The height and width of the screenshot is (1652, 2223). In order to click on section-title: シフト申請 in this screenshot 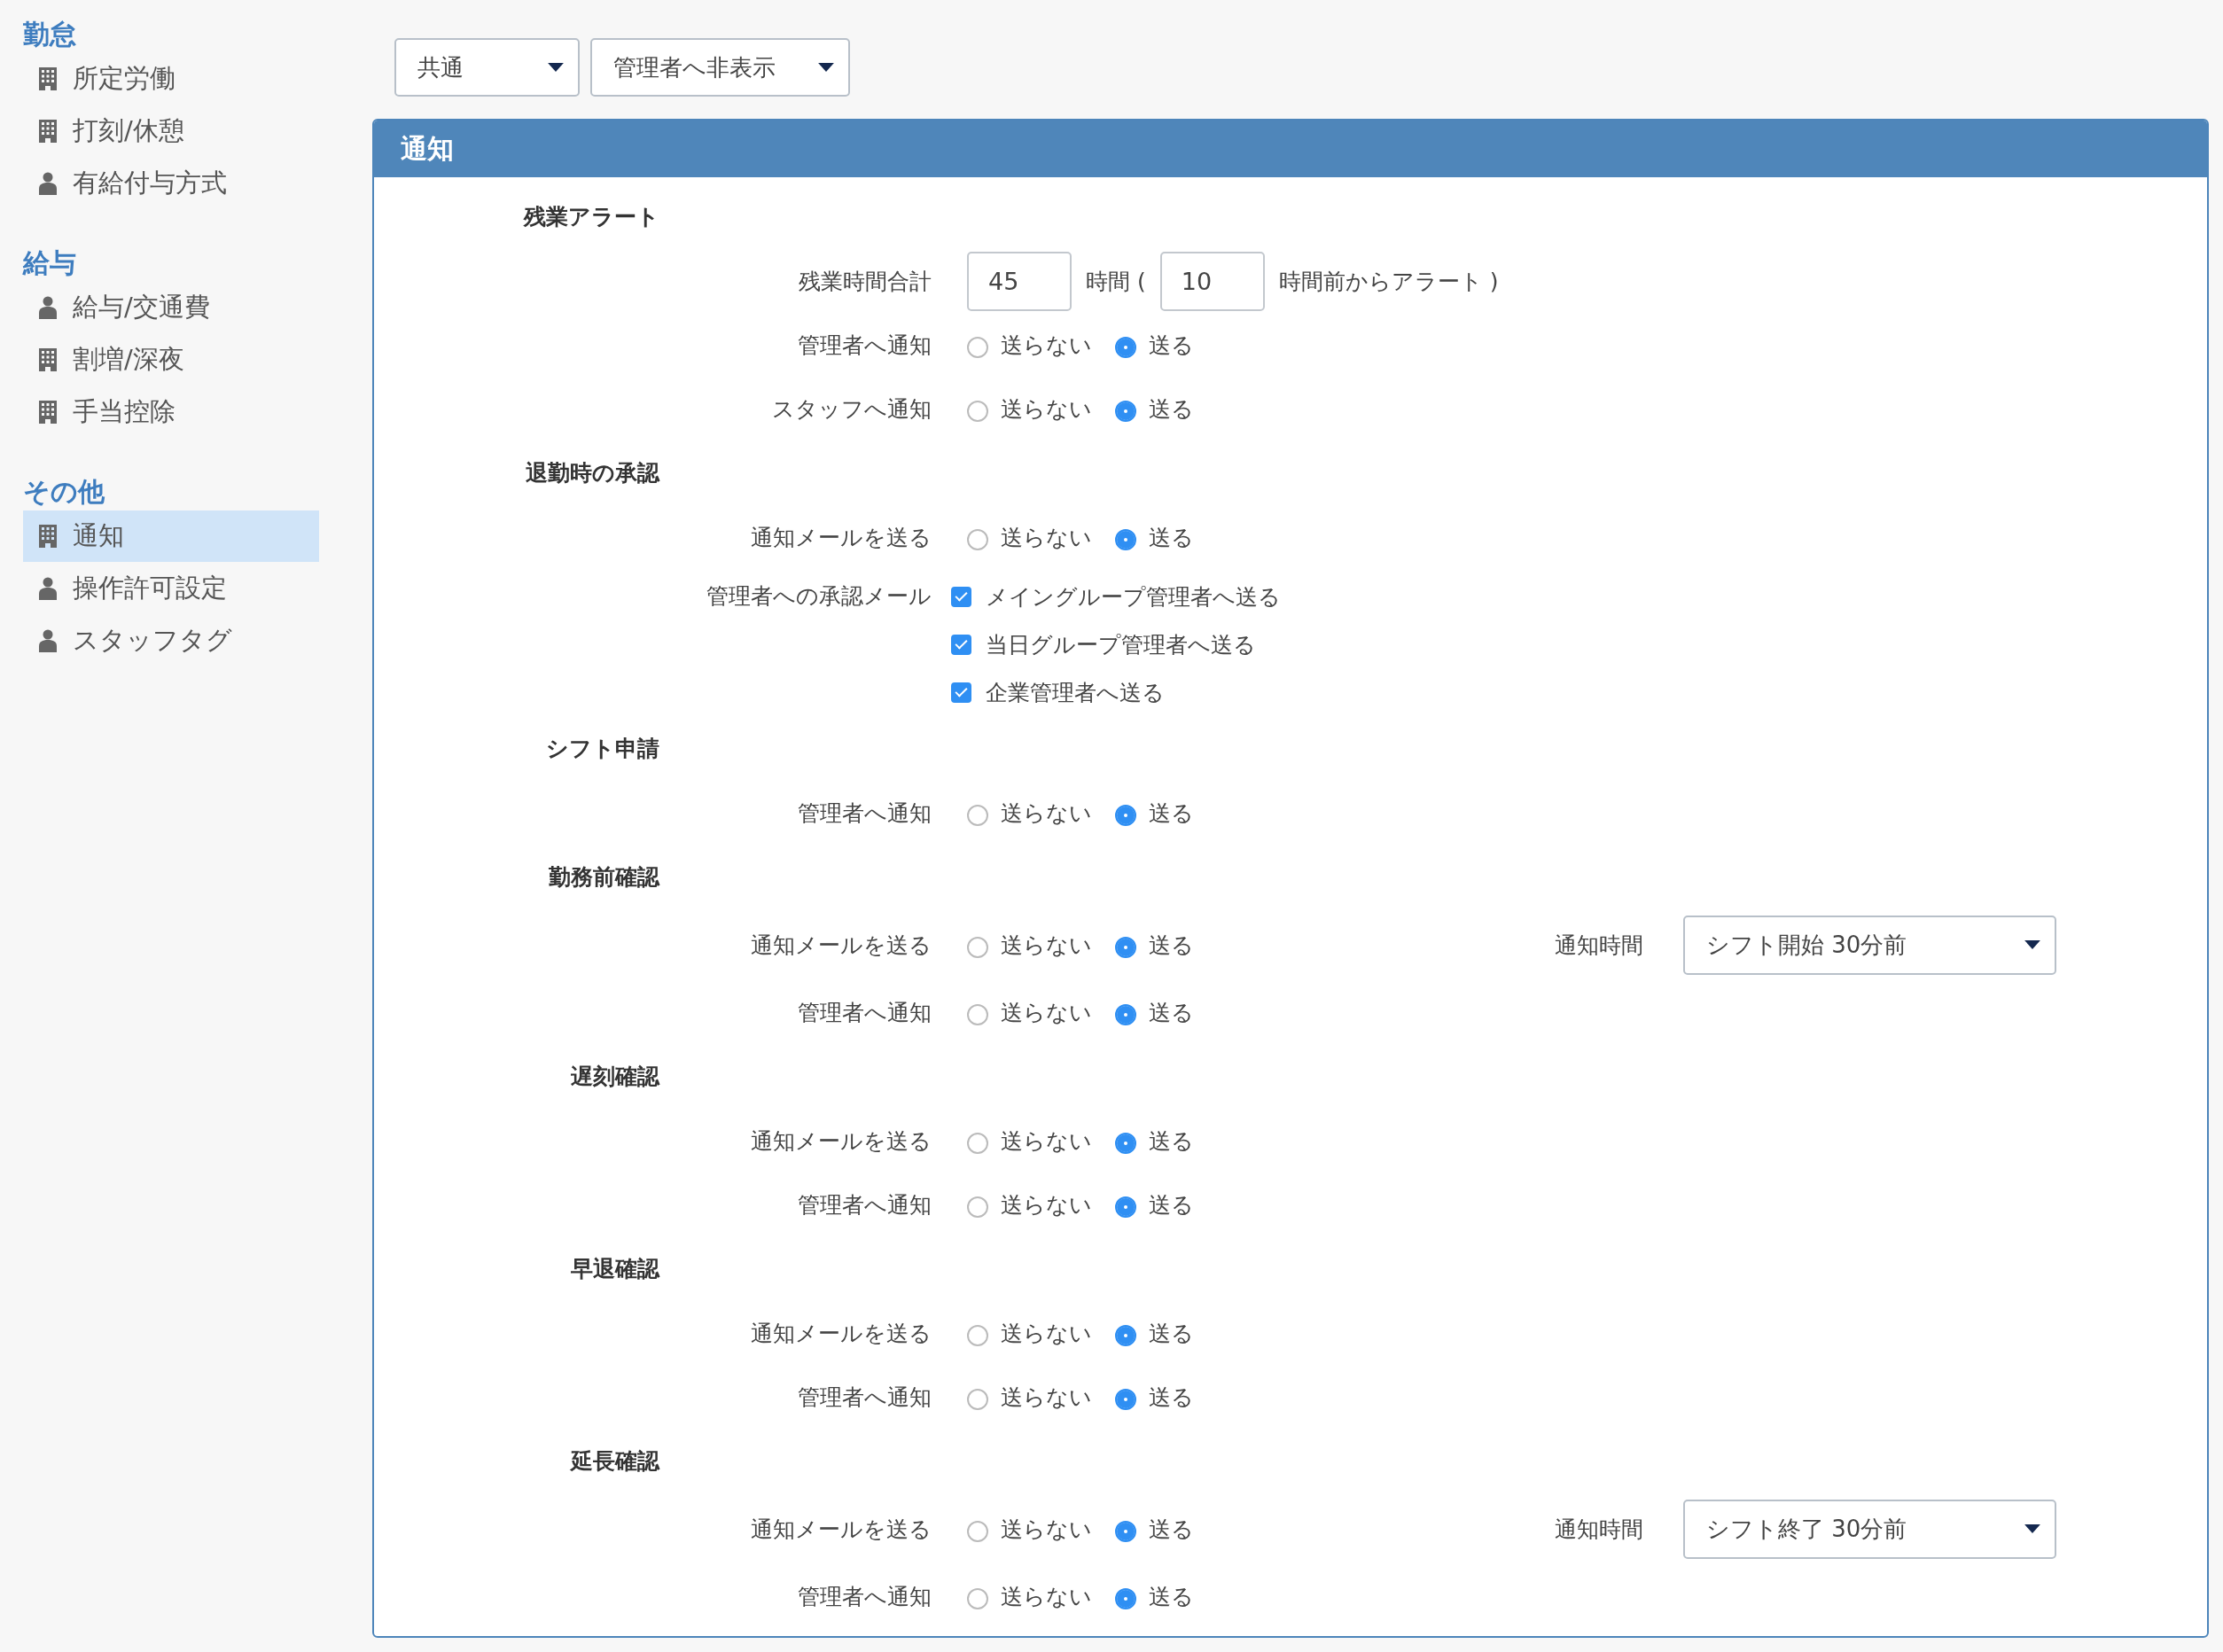, I will do `click(602, 749)`.